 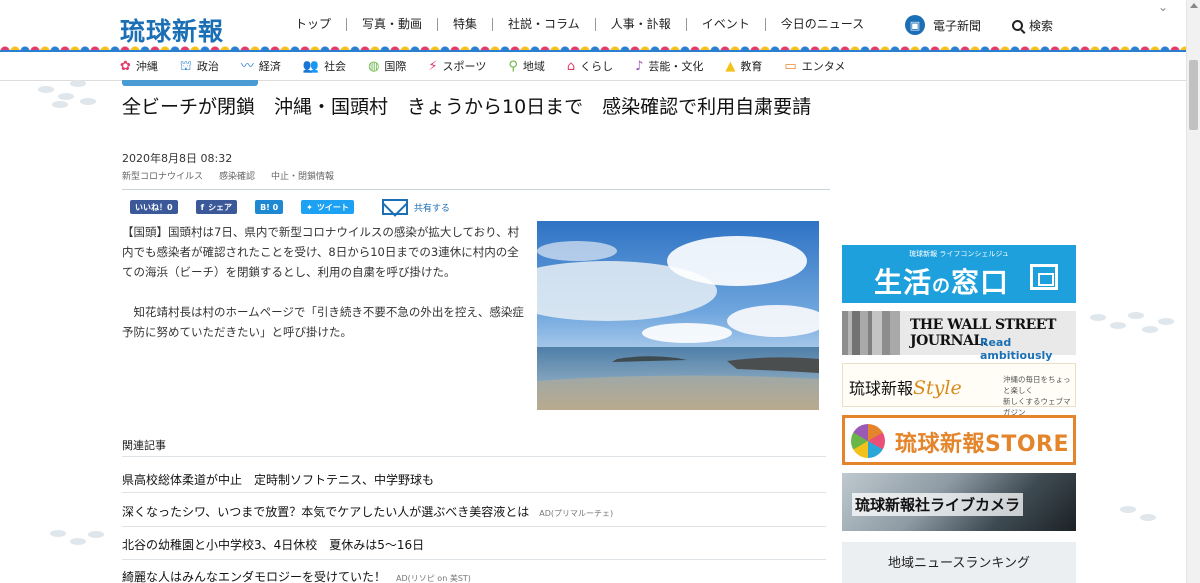 I want to click on tweet-label: ツイート, so click(x=332, y=207).